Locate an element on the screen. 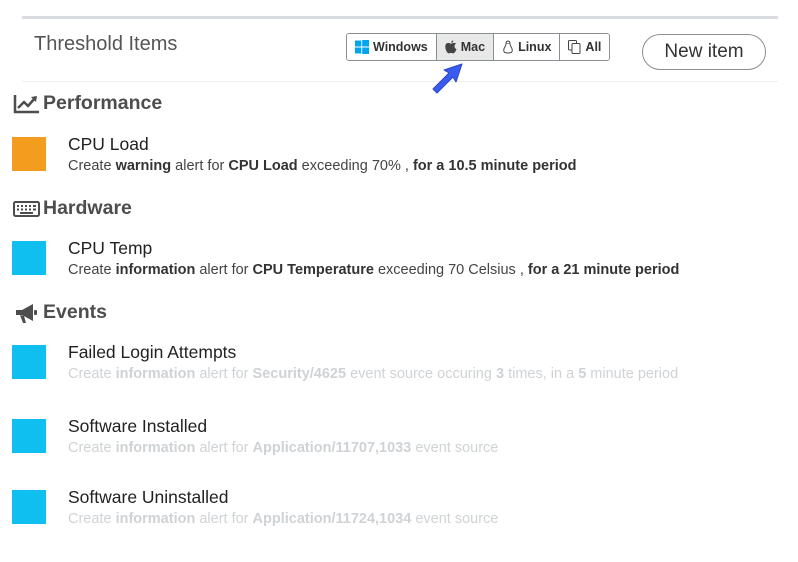 Image resolution: width=798 pixels, height=562 pixels. item-title: Software Installed is located at coordinates (138, 426).